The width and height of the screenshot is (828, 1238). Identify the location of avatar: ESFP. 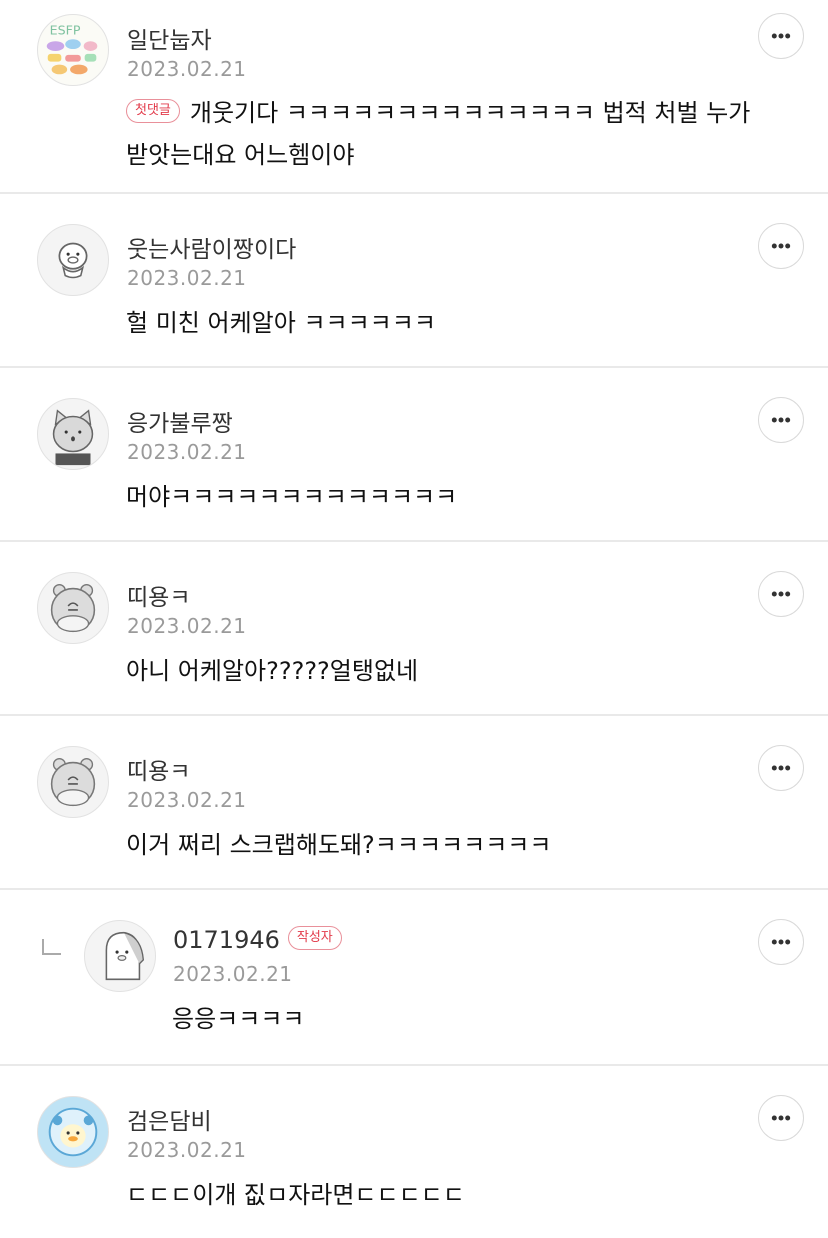
(73, 50).